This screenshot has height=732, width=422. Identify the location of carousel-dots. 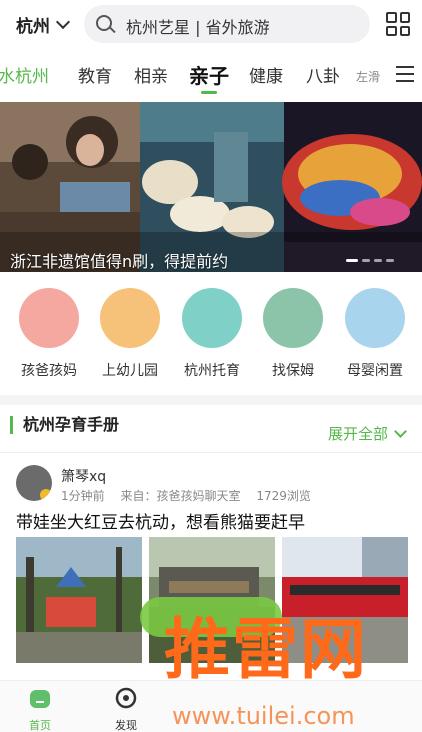
(370, 260).